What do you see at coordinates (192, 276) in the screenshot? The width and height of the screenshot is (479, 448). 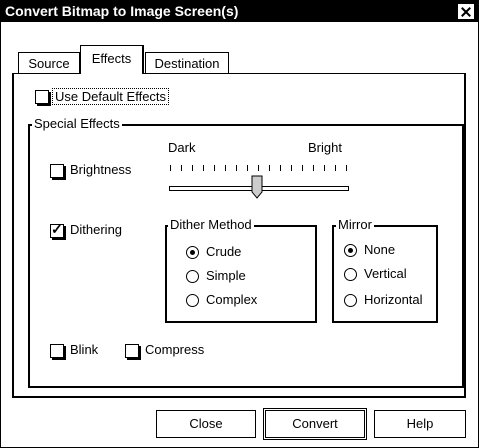 I see `dither-simple-radio` at bounding box center [192, 276].